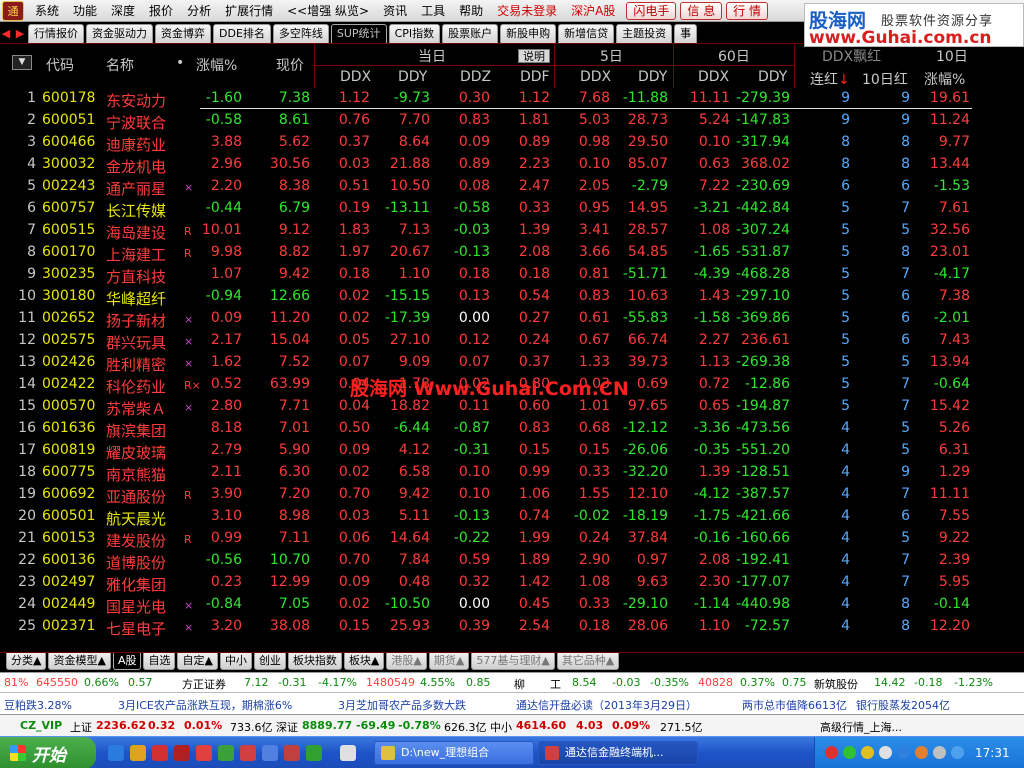  Describe the element at coordinates (830, 79) in the screenshot. I see `col-consec-red: 连红↓` at that location.